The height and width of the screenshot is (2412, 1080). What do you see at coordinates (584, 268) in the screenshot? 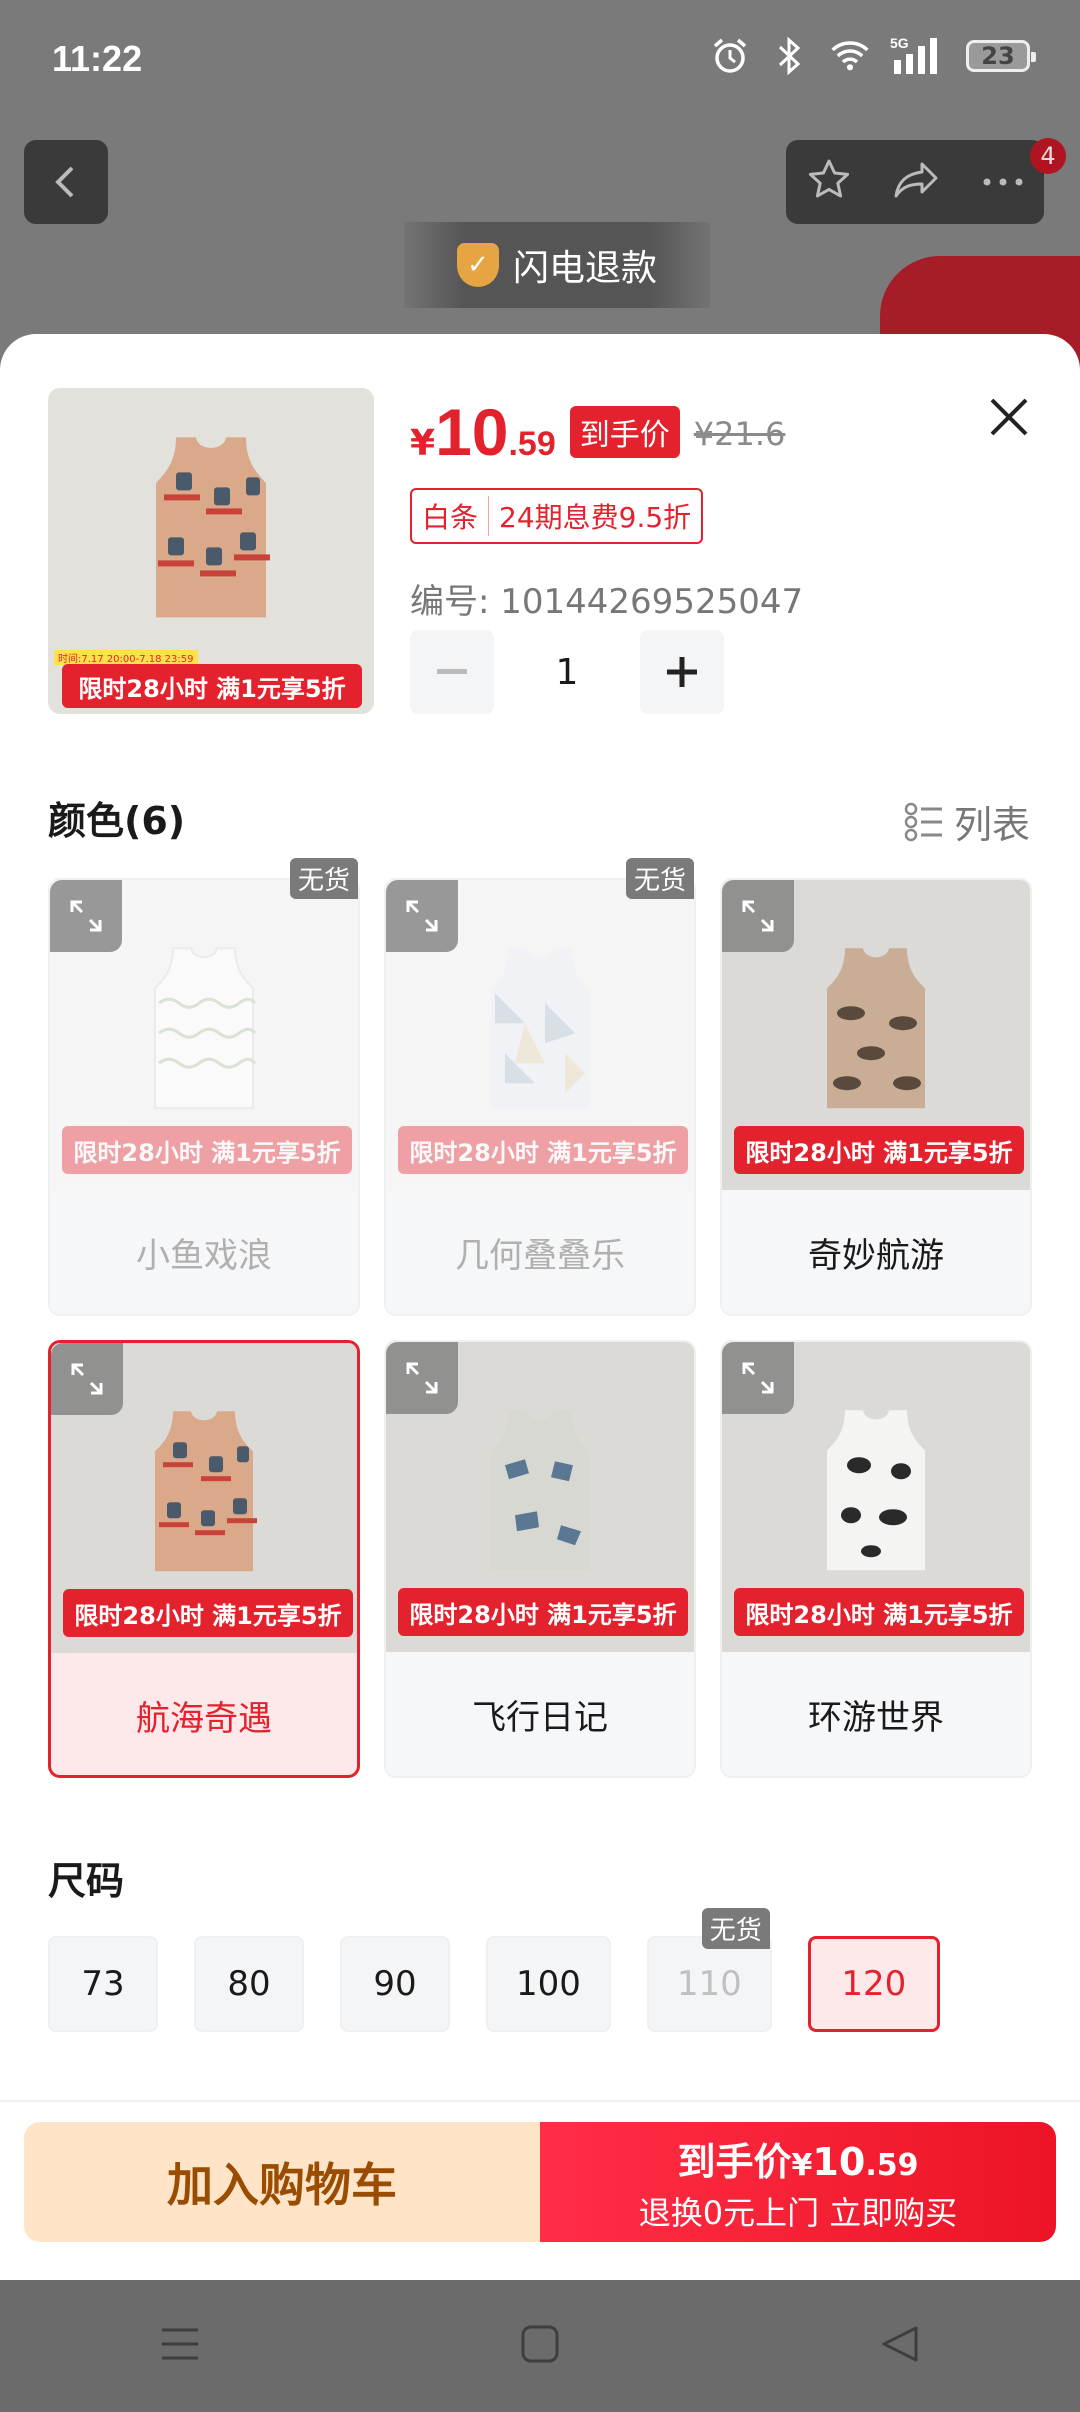
I see `refund-label: 闪电退款` at bounding box center [584, 268].